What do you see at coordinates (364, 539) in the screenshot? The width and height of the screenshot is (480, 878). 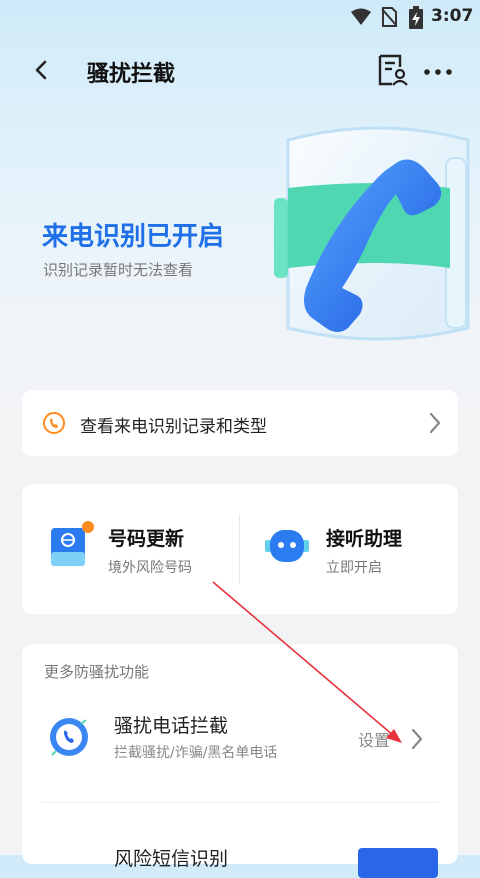 I see `call-assistant-title: 接听助理` at bounding box center [364, 539].